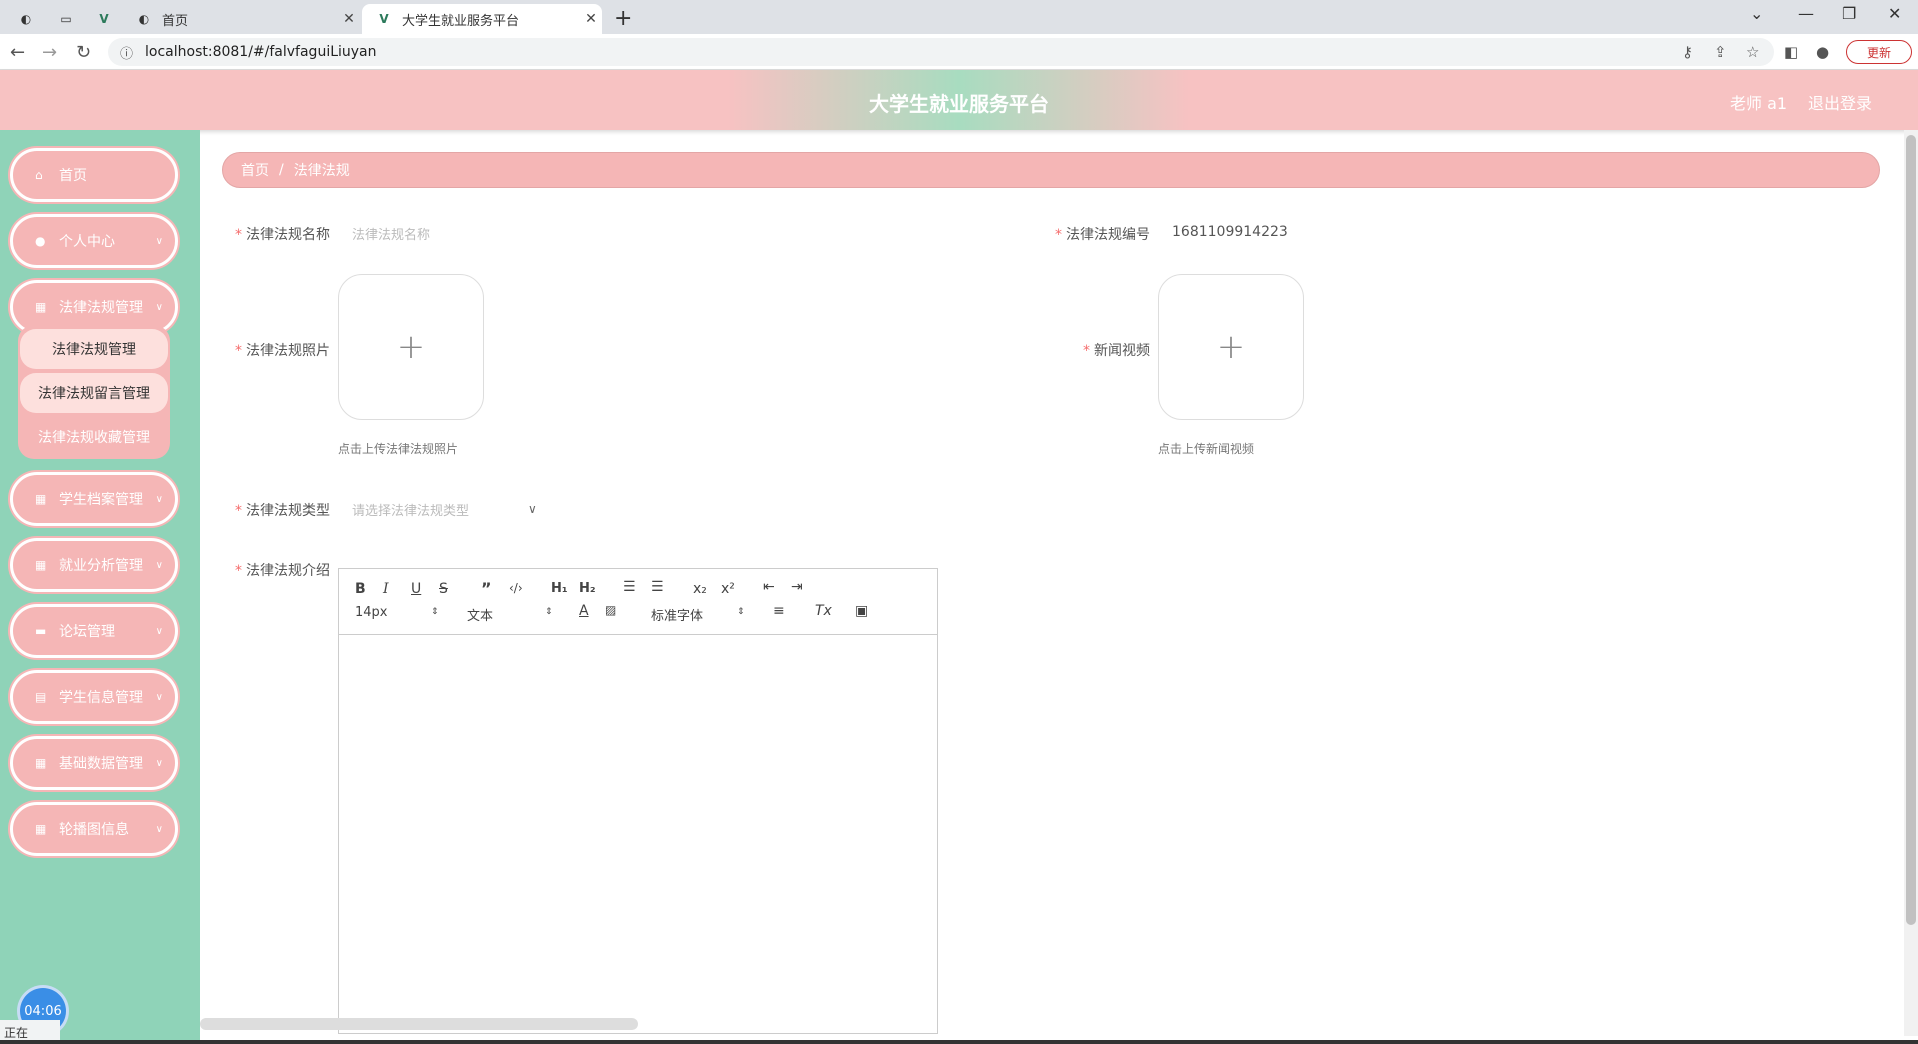 This screenshot has width=1918, height=1044. I want to click on video-uploader: +, so click(1231, 347).